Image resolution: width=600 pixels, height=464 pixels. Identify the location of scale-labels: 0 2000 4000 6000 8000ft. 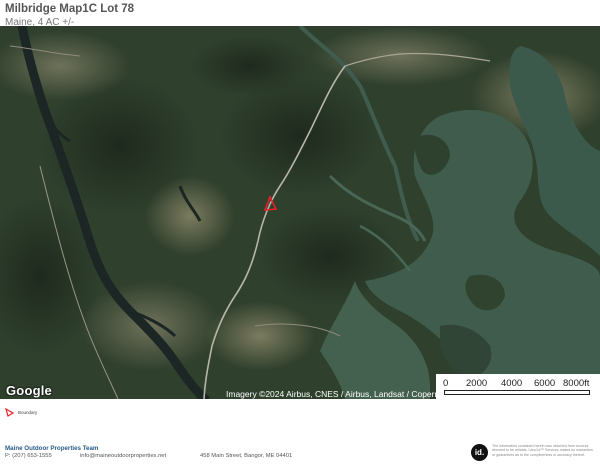
(518, 383).